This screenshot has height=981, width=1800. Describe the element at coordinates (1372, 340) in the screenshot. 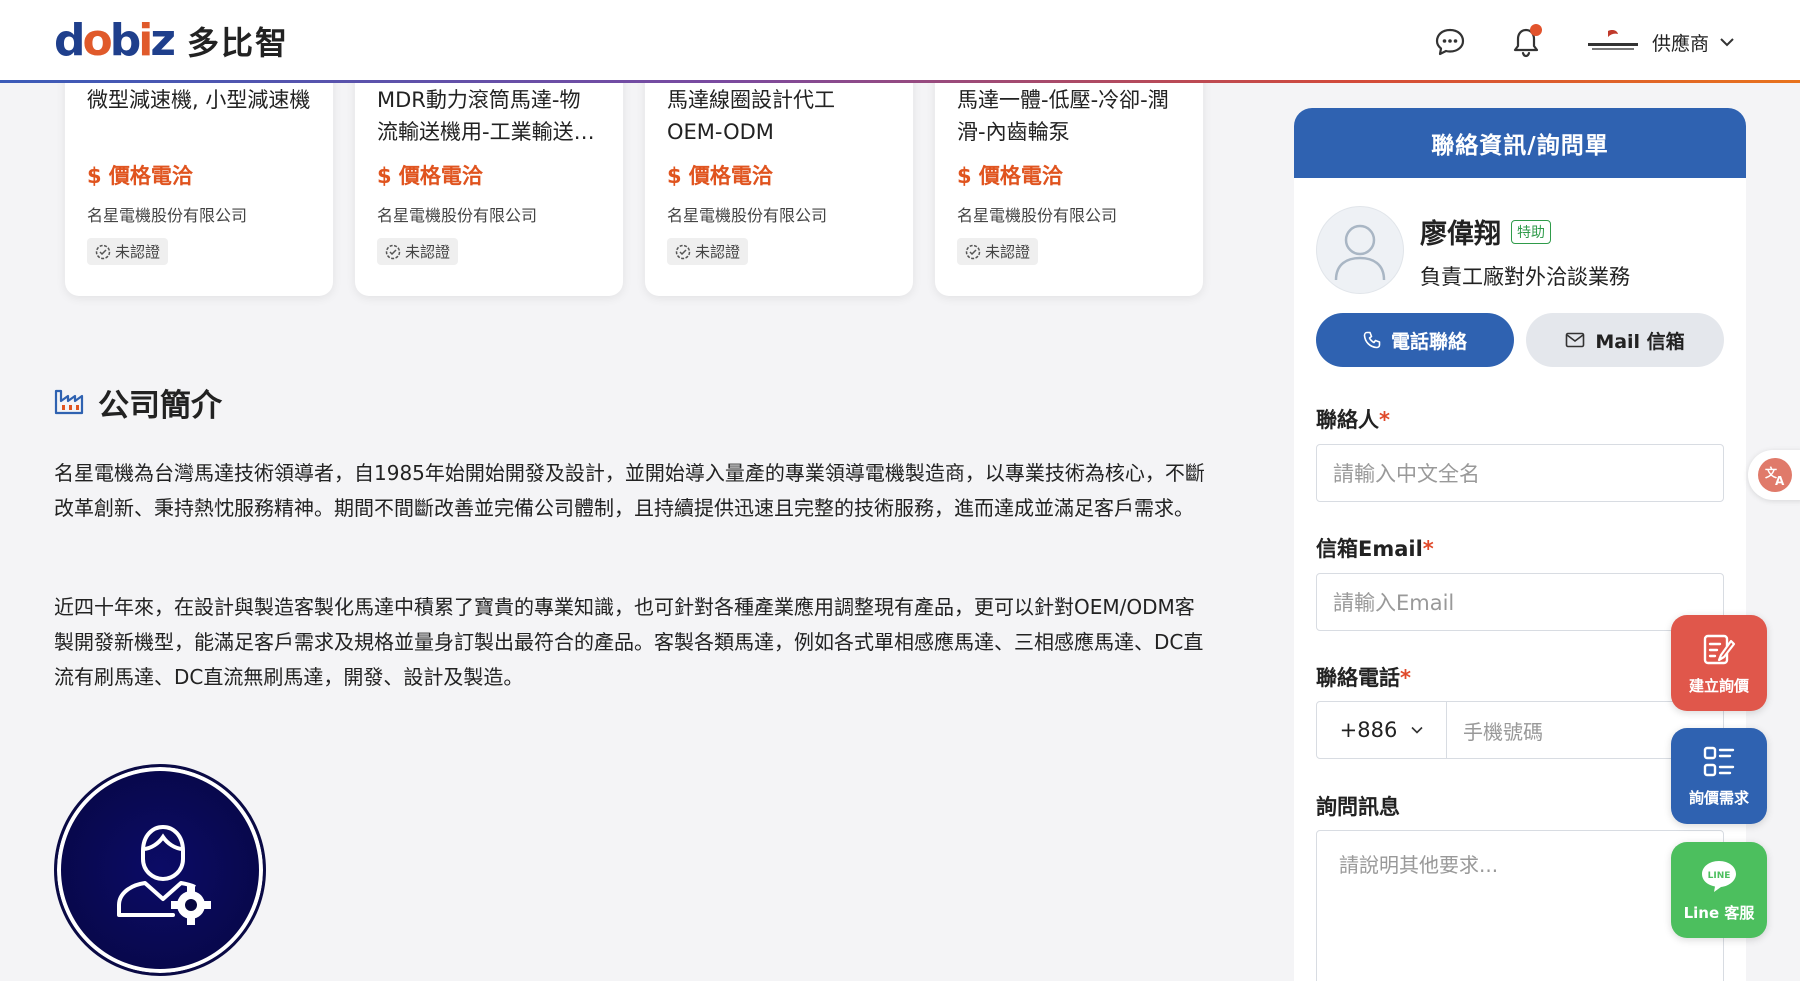

I see `phone-icon` at that location.